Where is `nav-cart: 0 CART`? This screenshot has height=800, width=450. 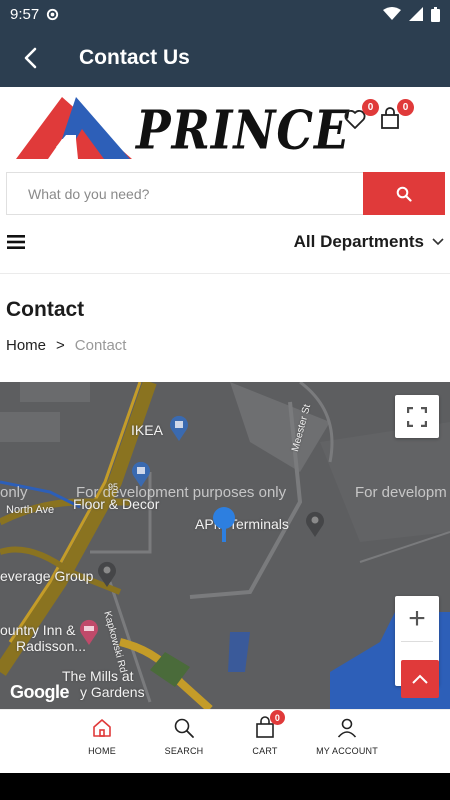
nav-cart: 0 CART is located at coordinates (265, 733).